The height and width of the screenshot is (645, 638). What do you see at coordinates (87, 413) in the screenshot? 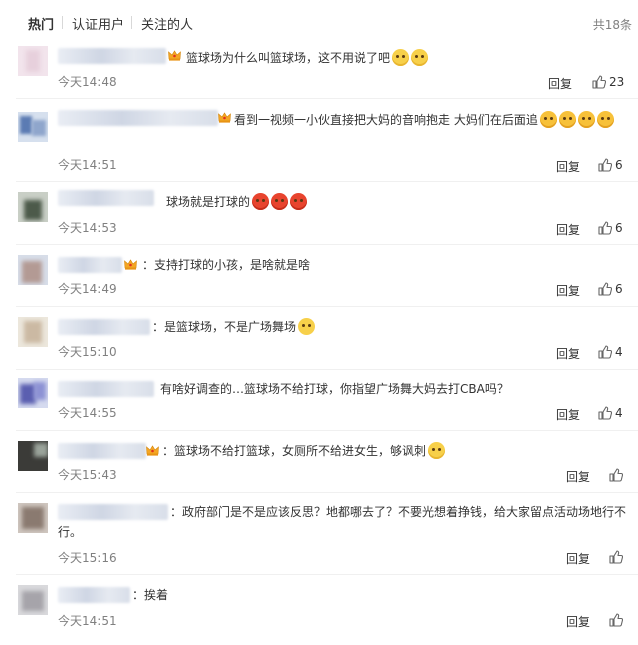
I see `comment-time: 今天14:55` at bounding box center [87, 413].